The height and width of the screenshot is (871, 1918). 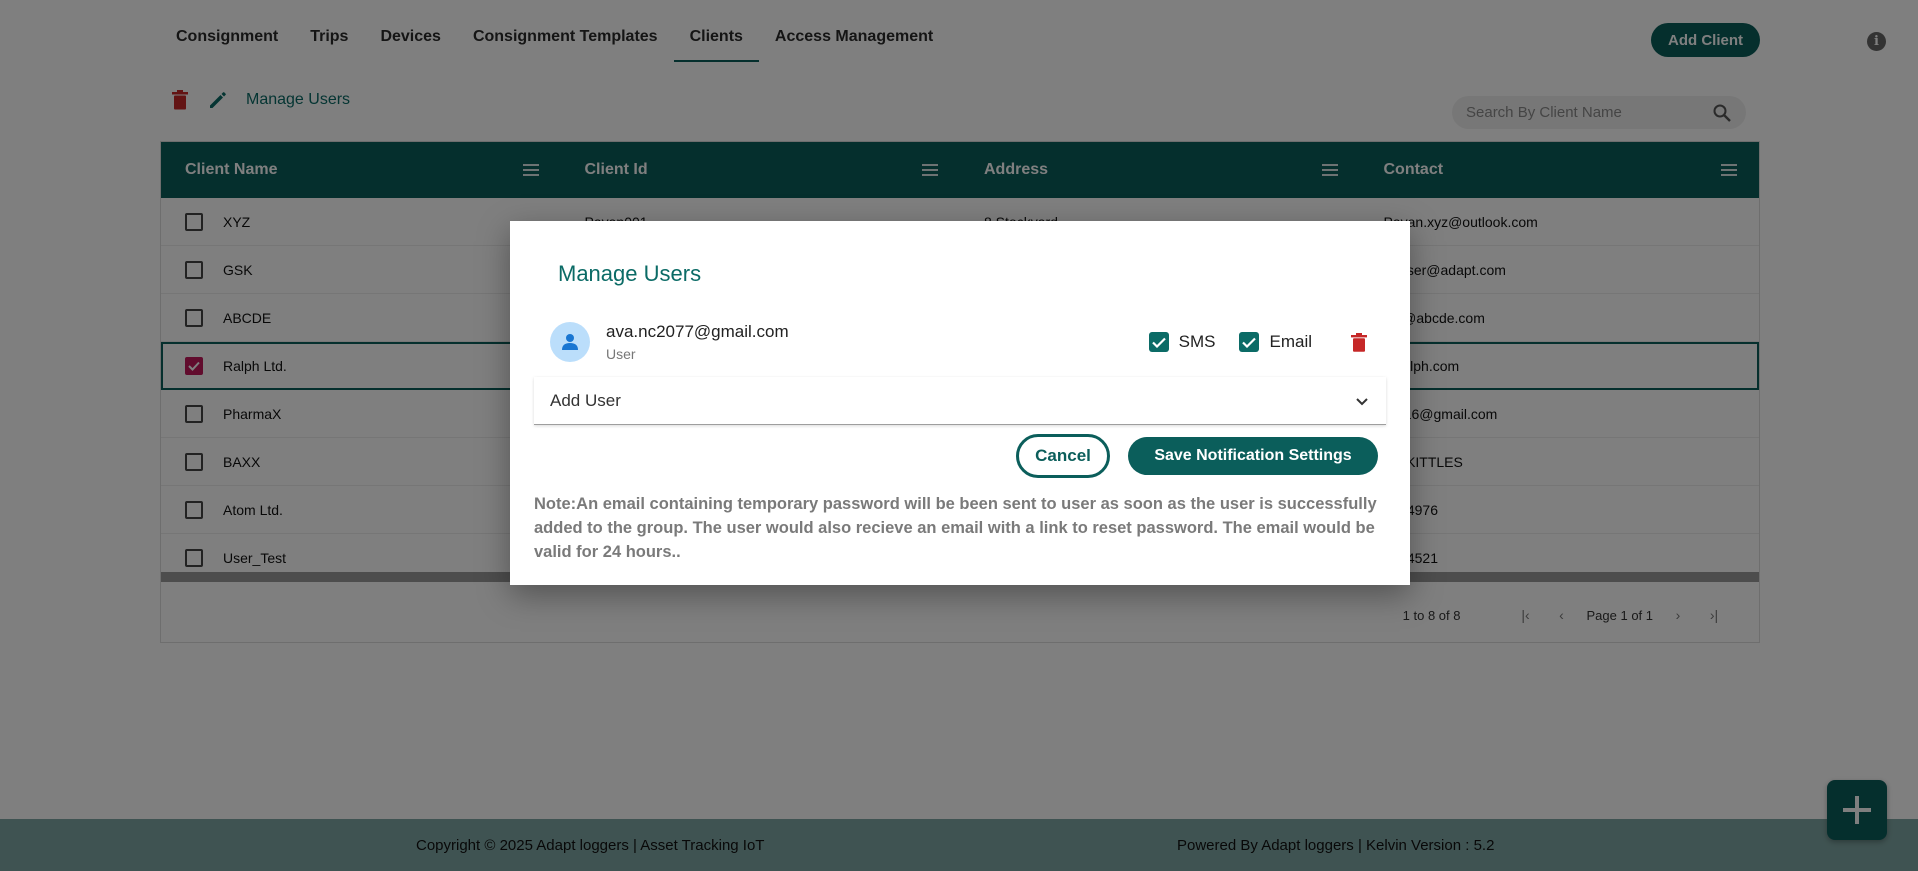 I want to click on save-notification-settings-button: Save Notification Settings, so click(x=1253, y=456).